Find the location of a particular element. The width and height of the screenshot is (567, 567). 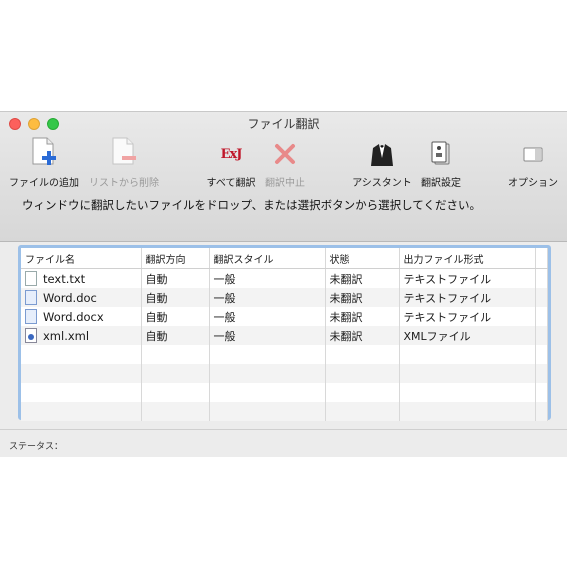

column-header-file-name: ファイル名 is located at coordinates (81, 258).